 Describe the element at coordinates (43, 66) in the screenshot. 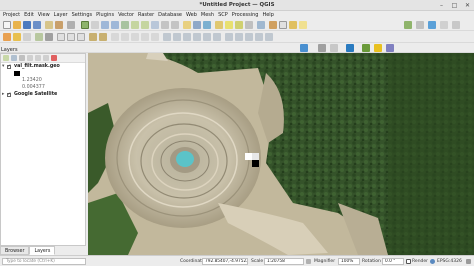

I see `layer-item-val-filt: ▾ val_filt.mask.geo` at that location.